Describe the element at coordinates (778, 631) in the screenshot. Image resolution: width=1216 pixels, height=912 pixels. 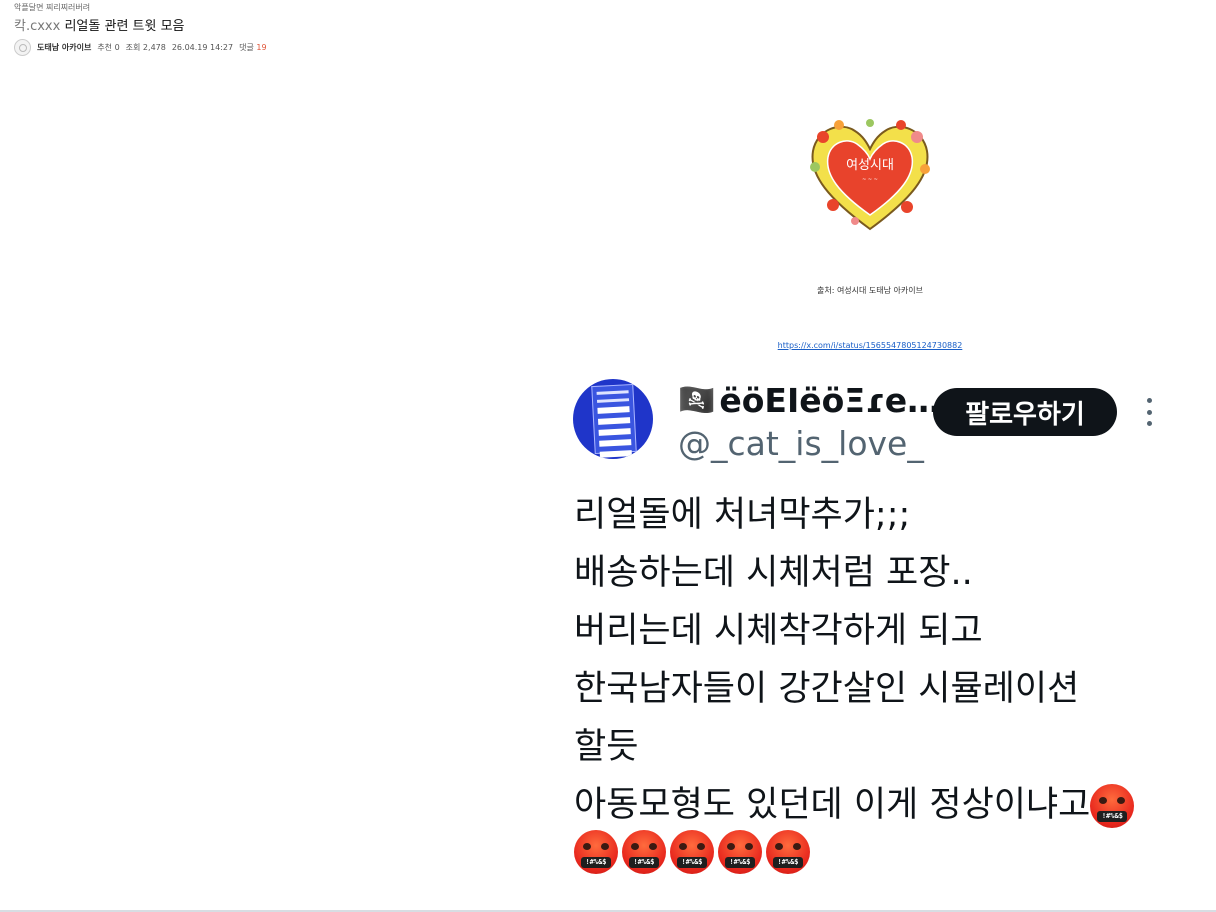
I see `tweet-line: 버리는데 시체착각하게 되고` at that location.